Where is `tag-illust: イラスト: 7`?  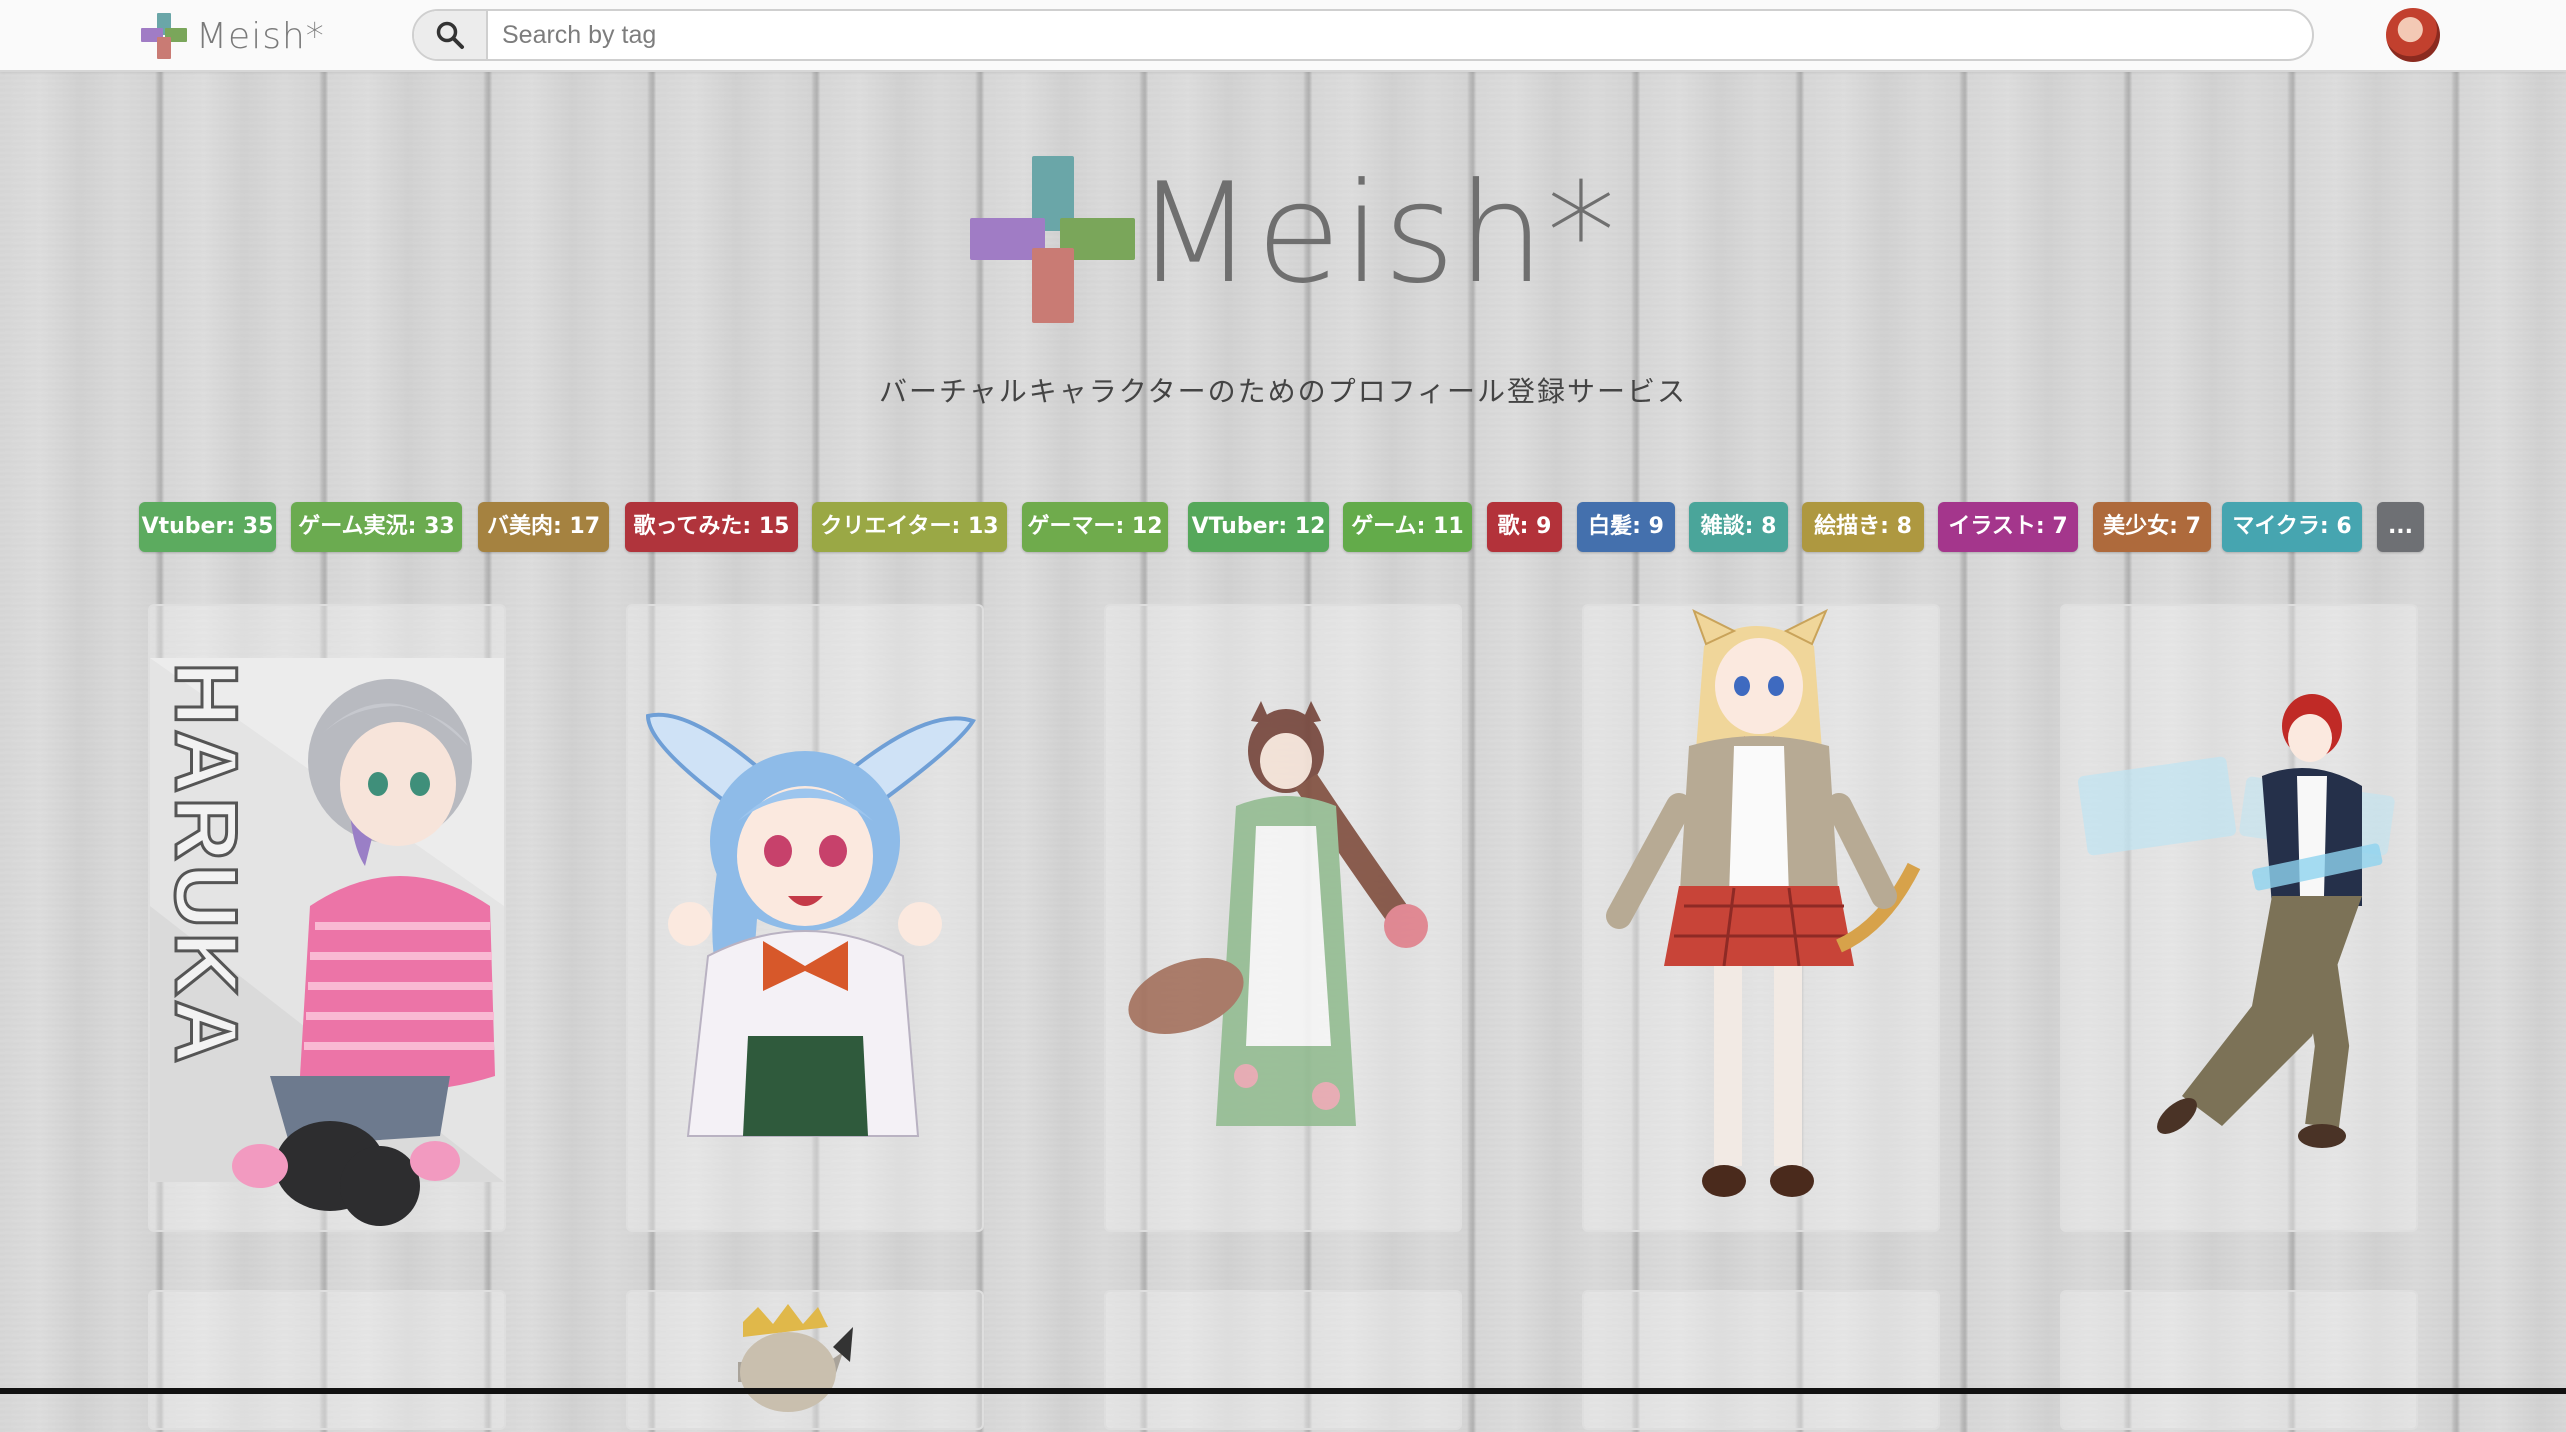 tag-illust: イラスト: 7 is located at coordinates (2008, 527).